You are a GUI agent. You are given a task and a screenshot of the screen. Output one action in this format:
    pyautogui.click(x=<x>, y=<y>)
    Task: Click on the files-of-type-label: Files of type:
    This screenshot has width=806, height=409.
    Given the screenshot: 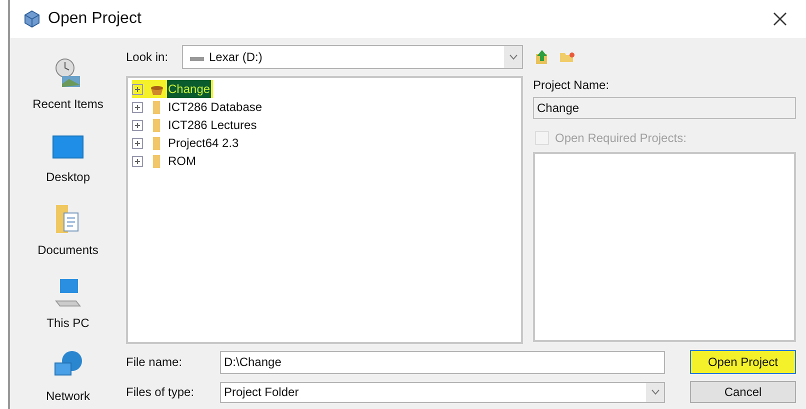 What is the action you would take?
    pyautogui.click(x=161, y=392)
    